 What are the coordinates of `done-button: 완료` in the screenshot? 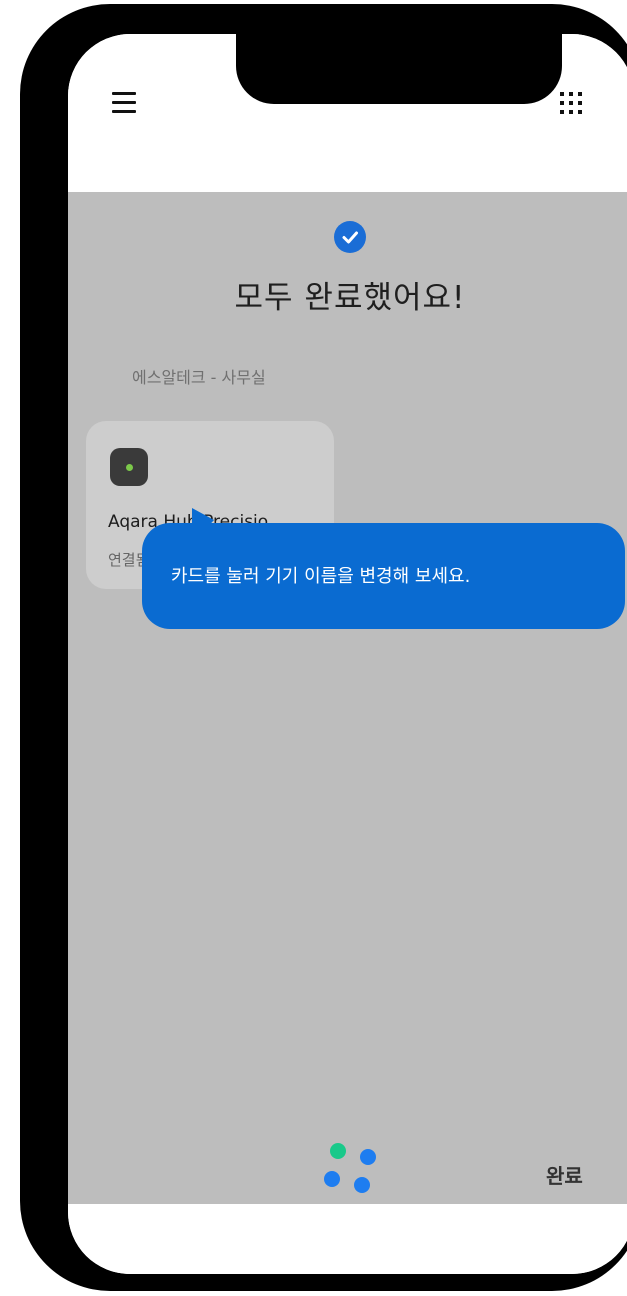 It's located at (564, 1174).